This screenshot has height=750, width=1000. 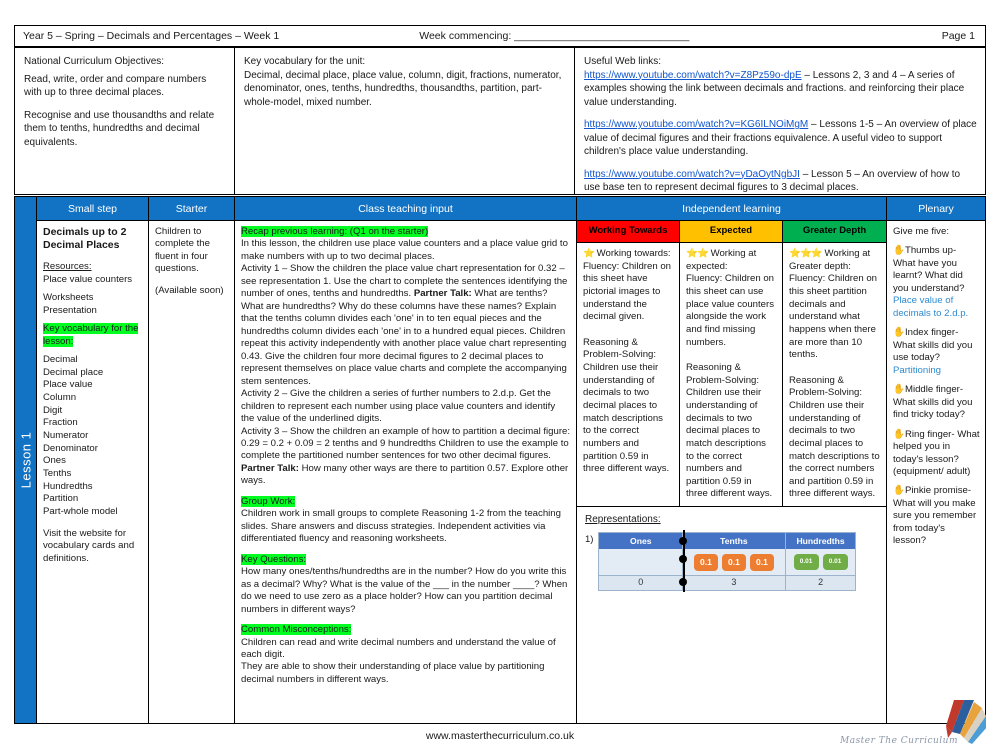 What do you see at coordinates (70, 310) in the screenshot?
I see `resource-item: Presentation` at bounding box center [70, 310].